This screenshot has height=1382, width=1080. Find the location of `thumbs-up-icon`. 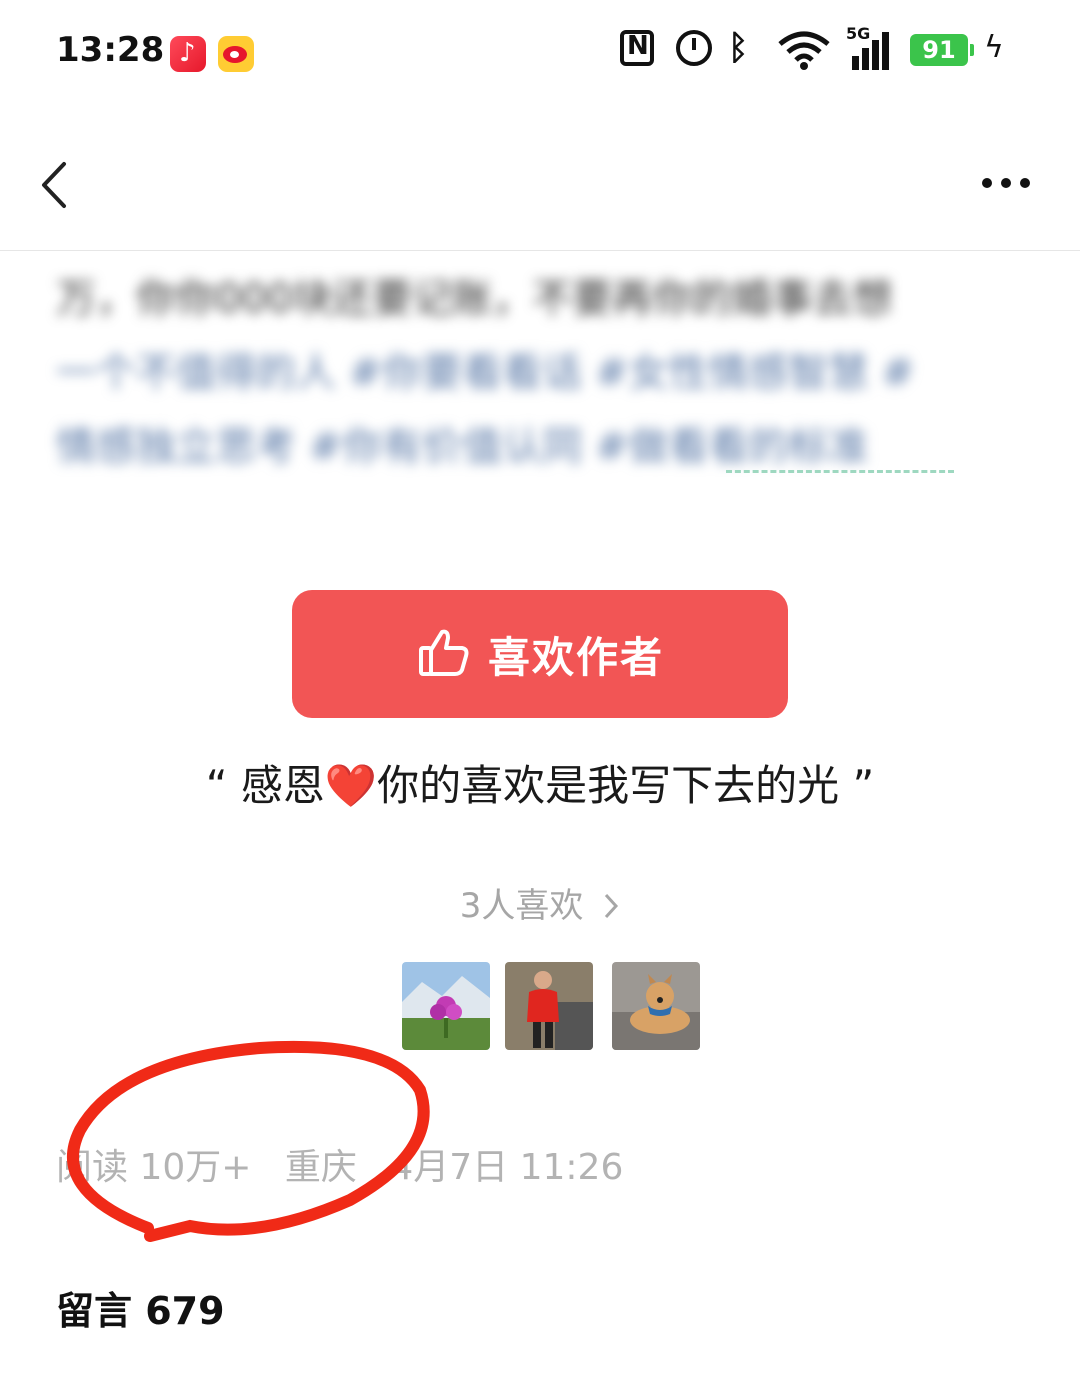

thumbs-up-icon is located at coordinates (444, 652).